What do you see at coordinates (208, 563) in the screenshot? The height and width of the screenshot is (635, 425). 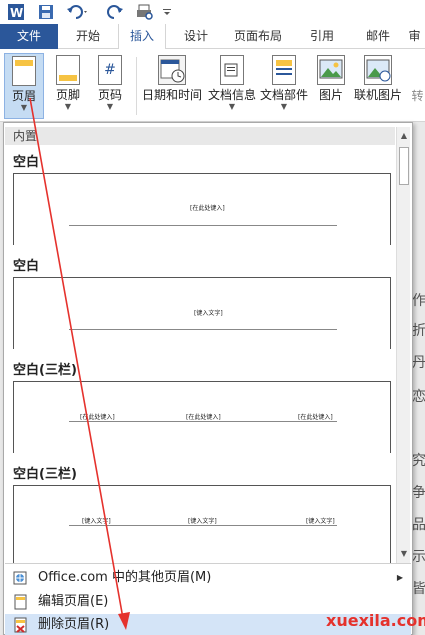 I see `menu-separator` at bounding box center [208, 563].